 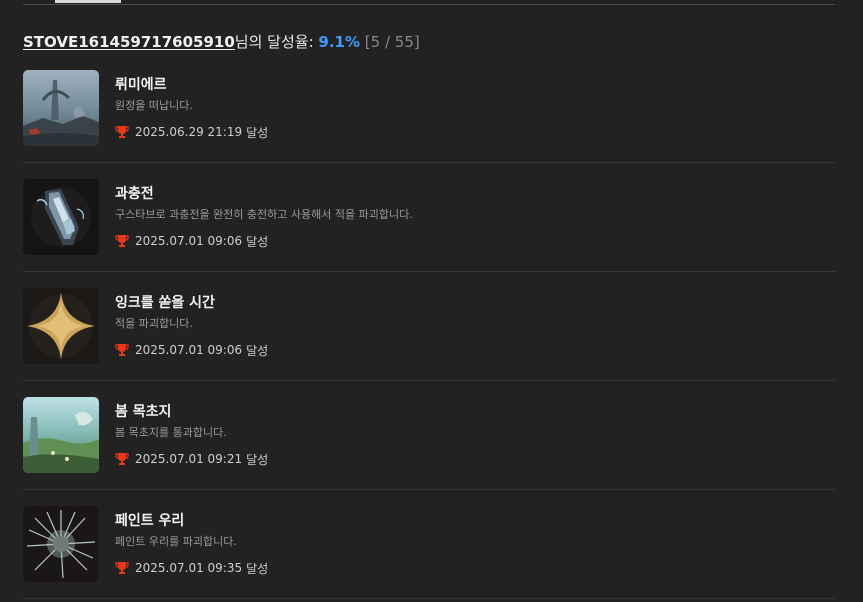 I want to click on achievement-count: [5 / 55], so click(x=392, y=42).